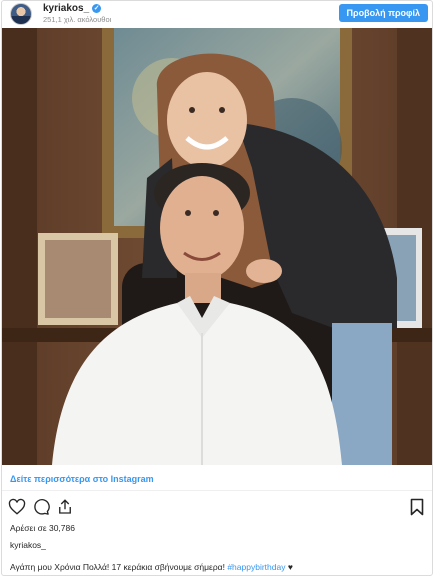  I want to click on comment-icon, so click(41, 507).